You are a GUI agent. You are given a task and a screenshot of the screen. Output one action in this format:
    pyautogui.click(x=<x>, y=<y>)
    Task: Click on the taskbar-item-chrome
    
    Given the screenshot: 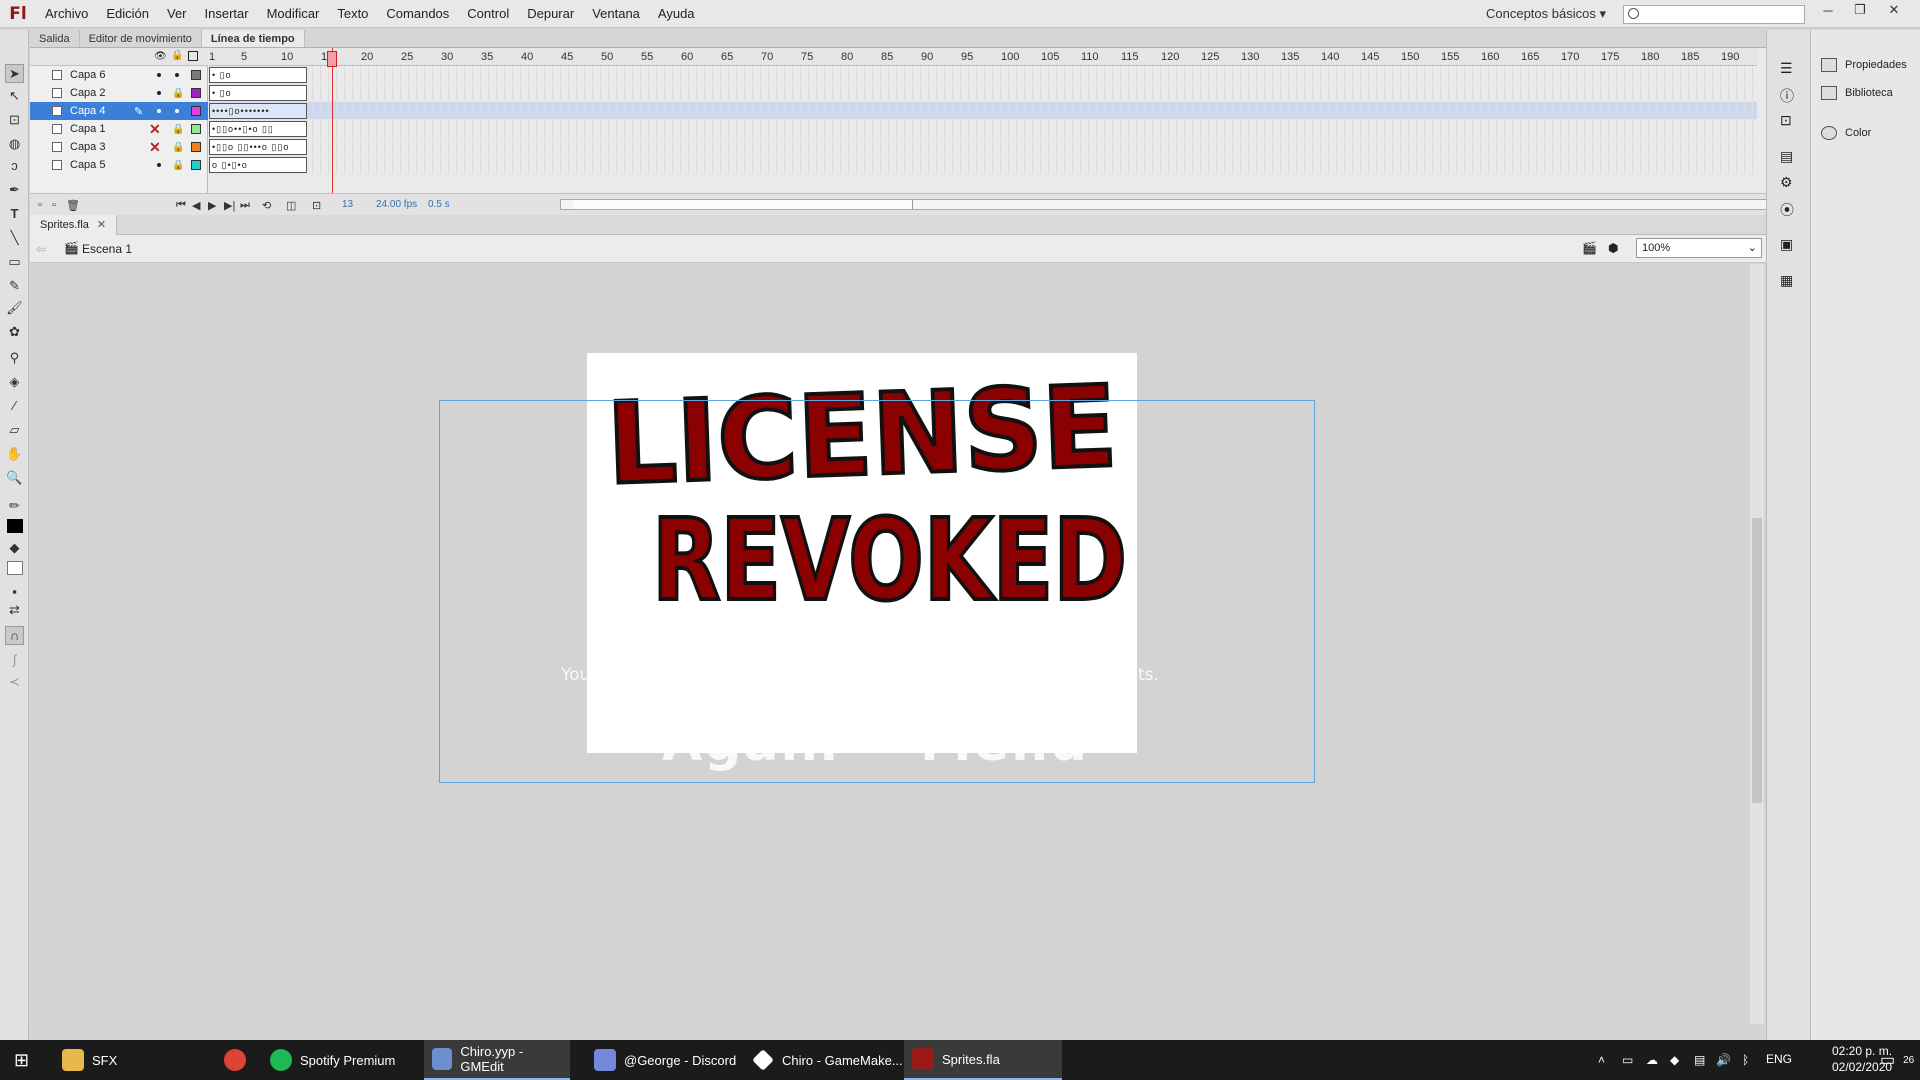 What is the action you would take?
    pyautogui.click(x=235, y=1060)
    